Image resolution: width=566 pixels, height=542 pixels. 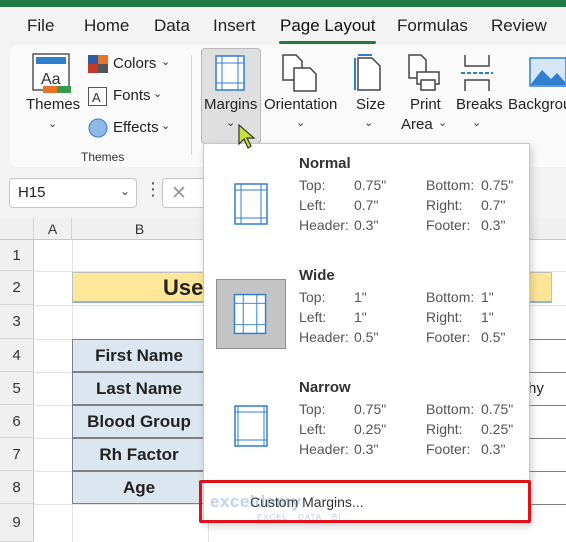 I want to click on option-name: Normal, so click(x=325, y=163).